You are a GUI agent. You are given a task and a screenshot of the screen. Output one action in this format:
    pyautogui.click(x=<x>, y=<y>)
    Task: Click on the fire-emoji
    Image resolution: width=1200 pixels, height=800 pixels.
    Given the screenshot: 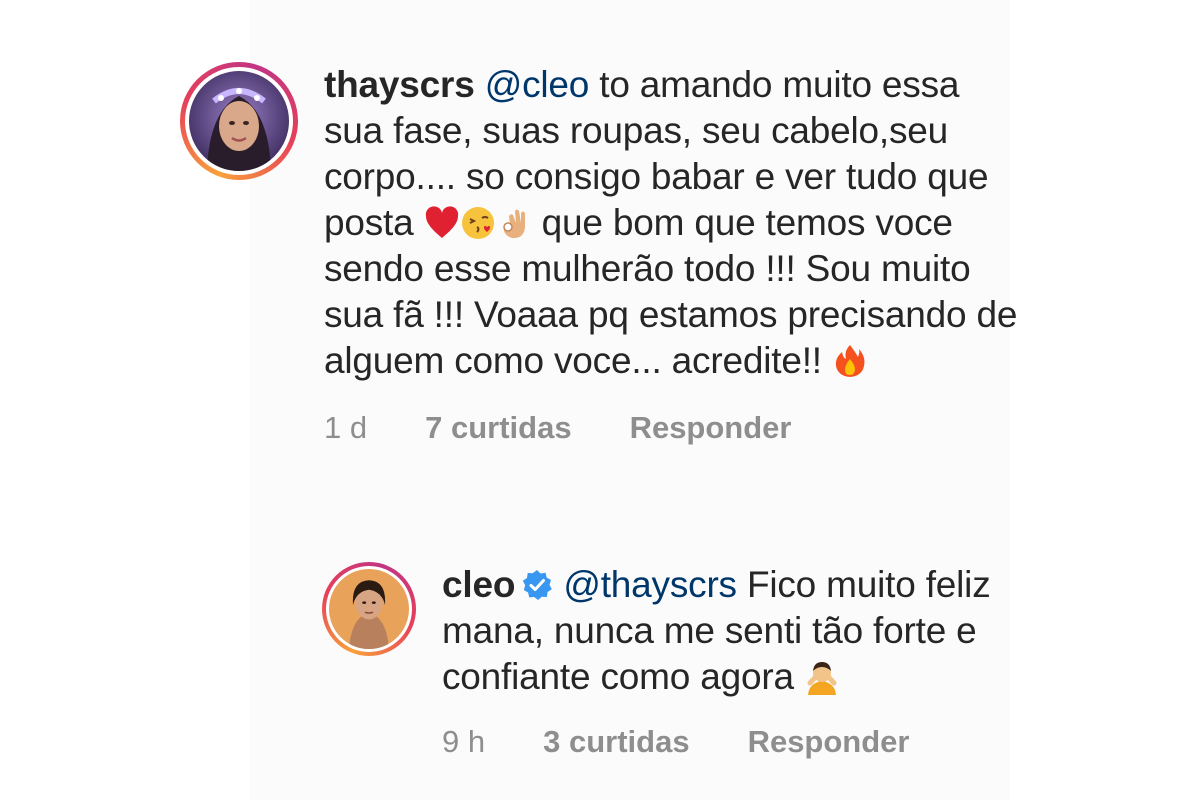 What is the action you would take?
    pyautogui.click(x=850, y=361)
    